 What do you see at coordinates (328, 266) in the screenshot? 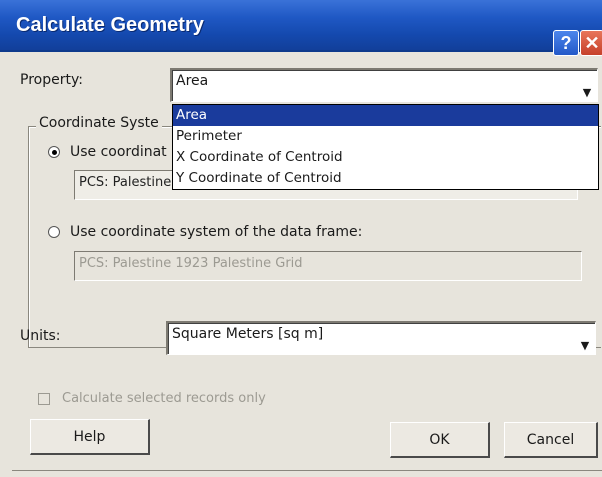
I see `frame-cs-field: PCS: Palestine 1923 Palestine Grid` at bounding box center [328, 266].